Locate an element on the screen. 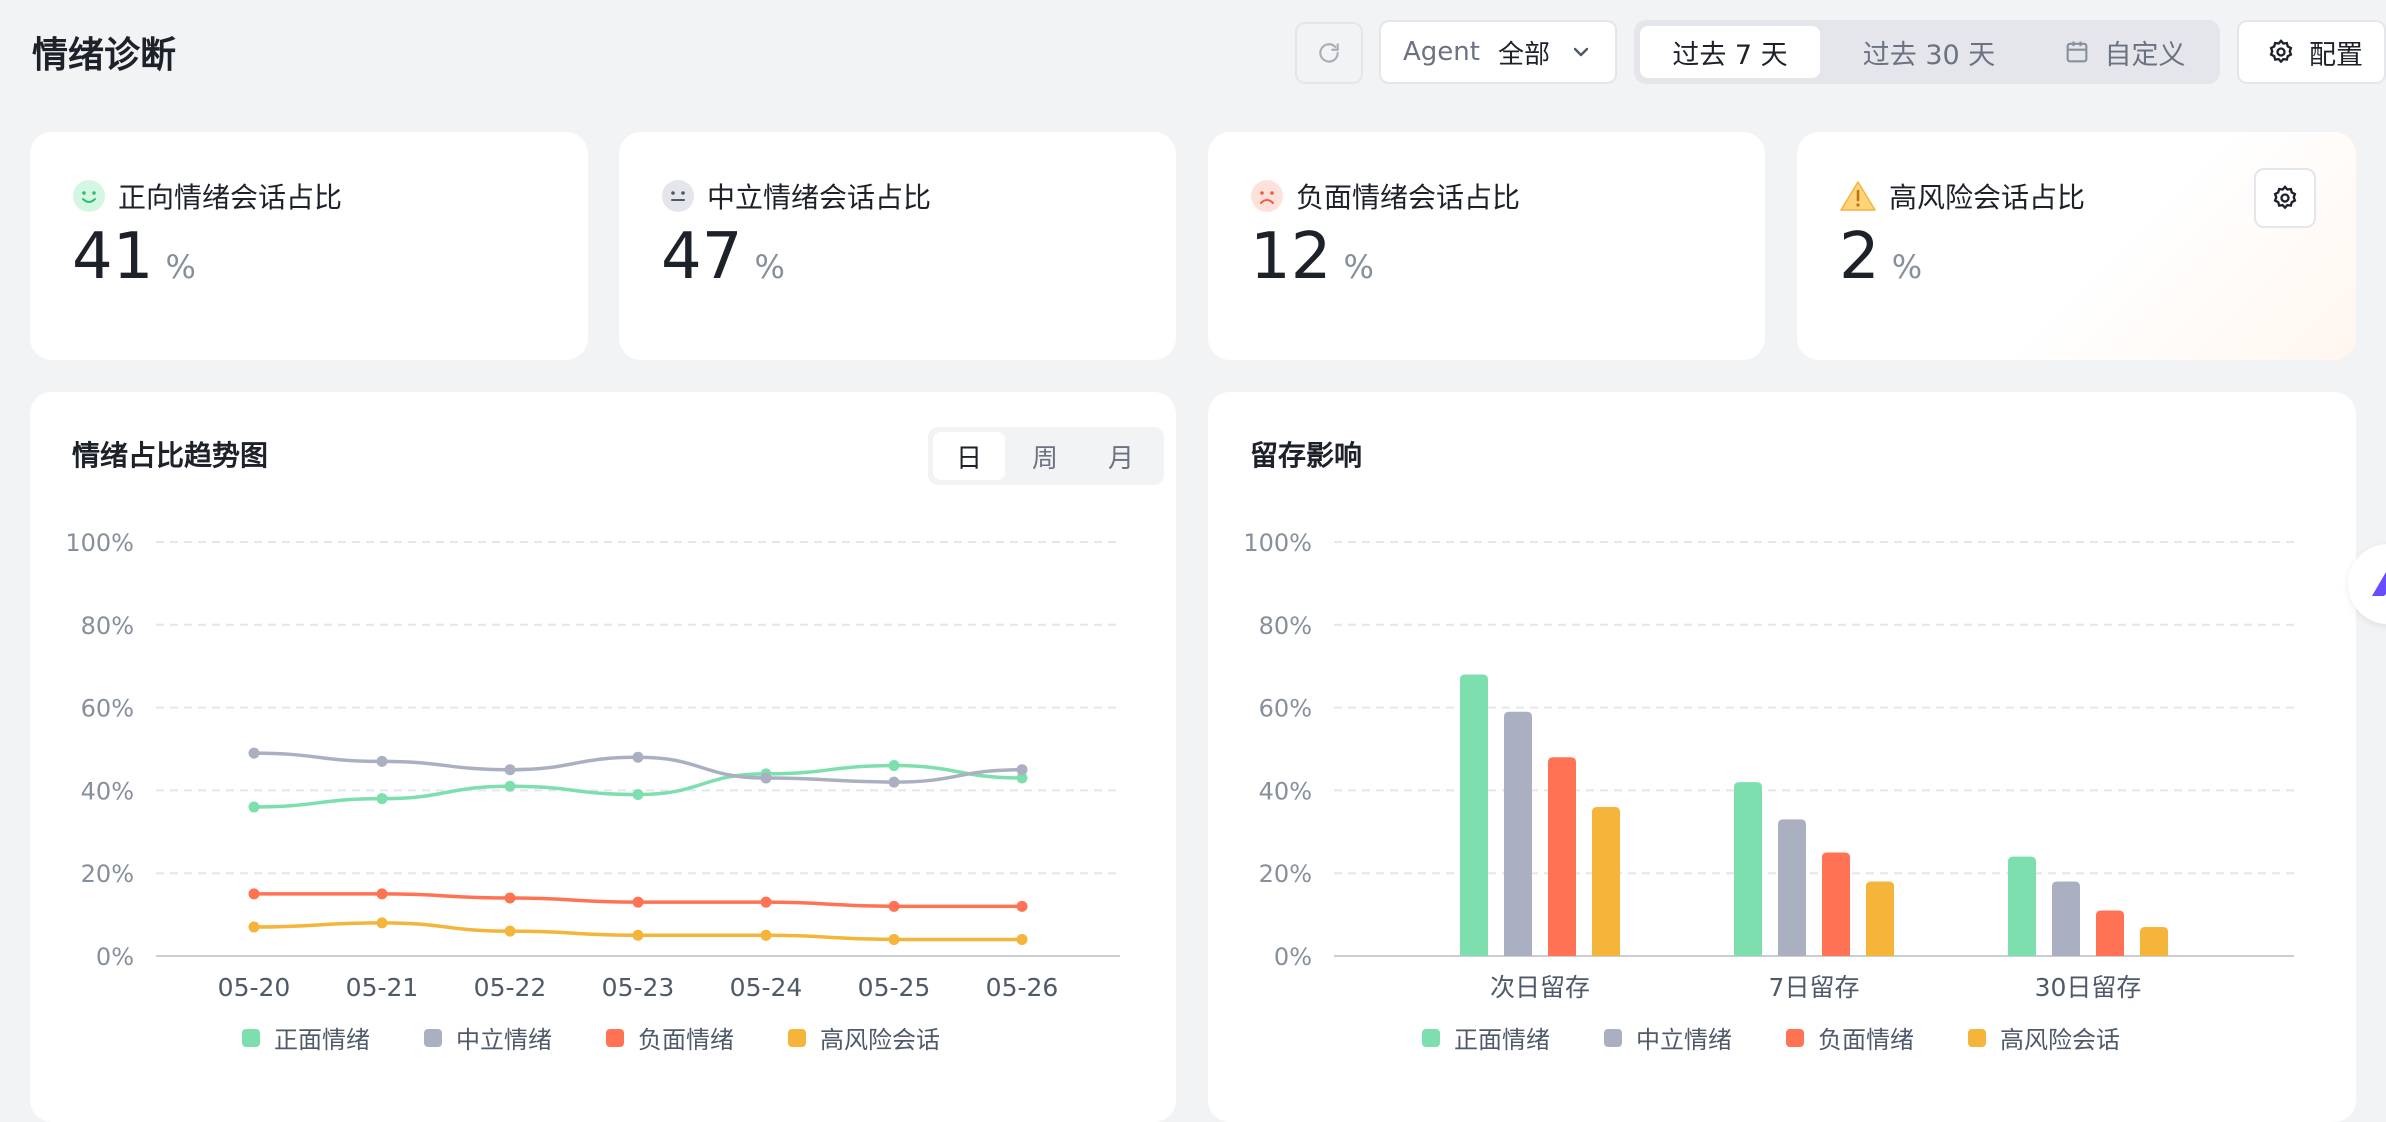 The image size is (2386, 1122). smile-icon is located at coordinates (89, 196).